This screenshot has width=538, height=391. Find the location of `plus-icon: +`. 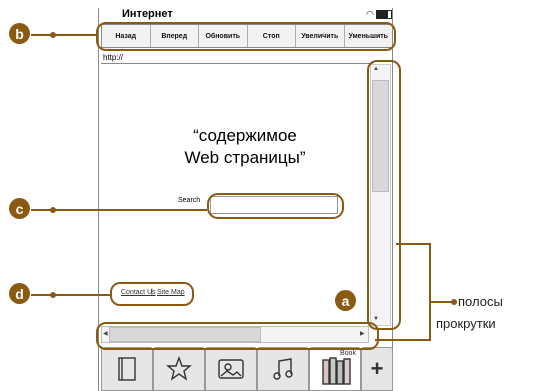

plus-icon: + is located at coordinates (377, 368).